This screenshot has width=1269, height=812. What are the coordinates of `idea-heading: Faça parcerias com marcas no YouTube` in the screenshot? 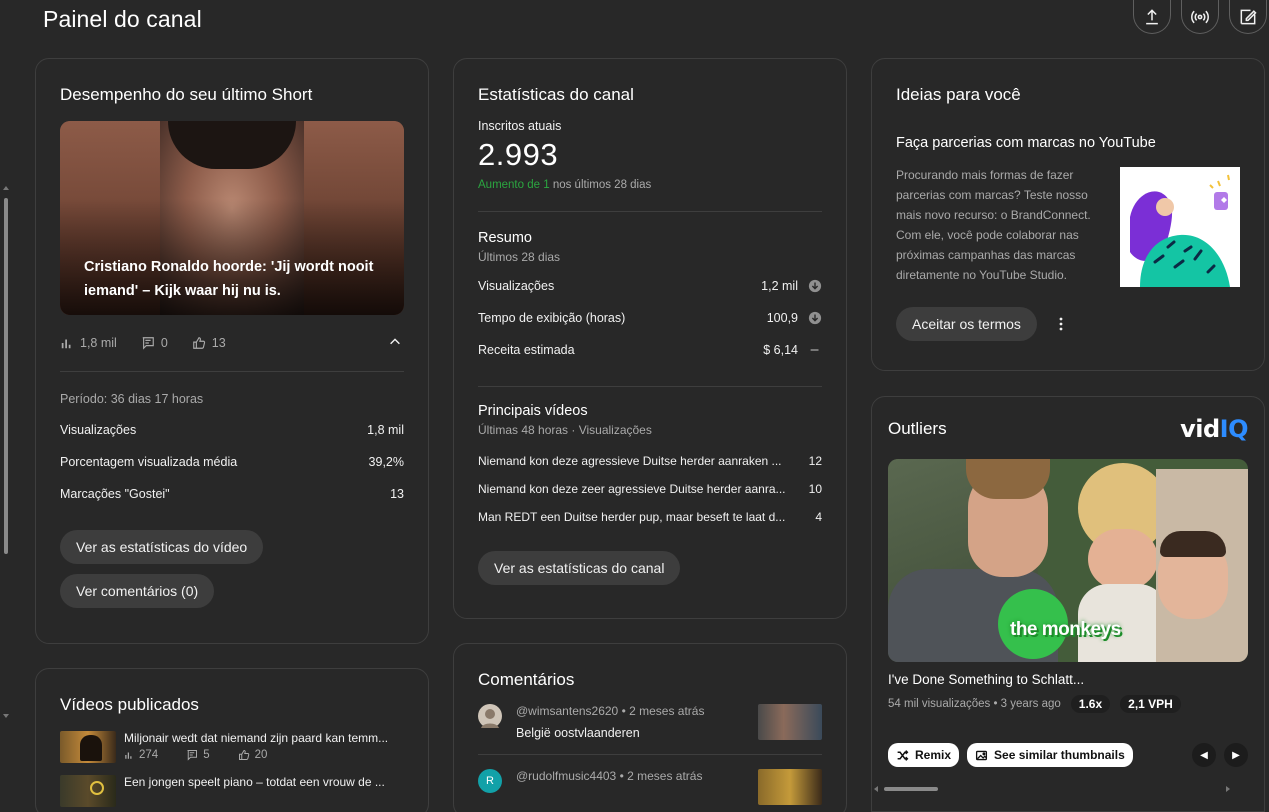 It's located at (1026, 143).